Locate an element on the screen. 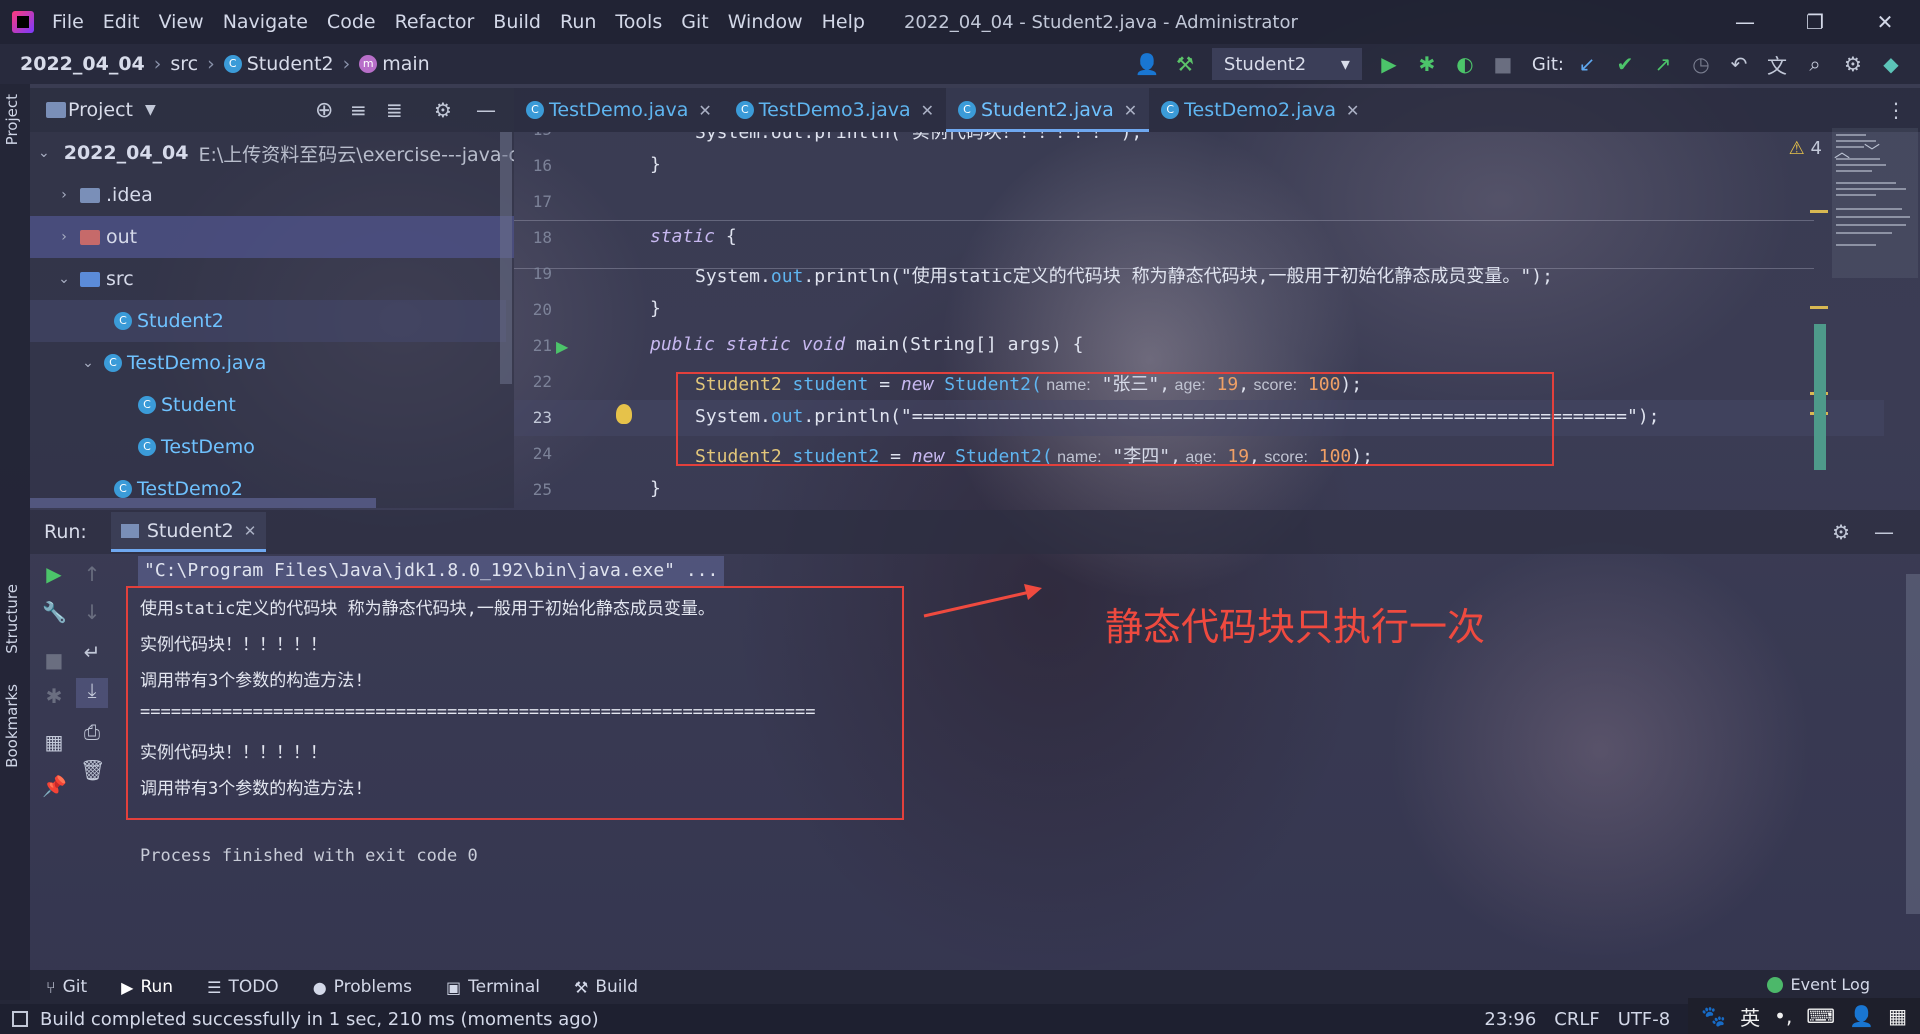 The height and width of the screenshot is (1034, 1920). error-stripe-mark is located at coordinates (1819, 211).